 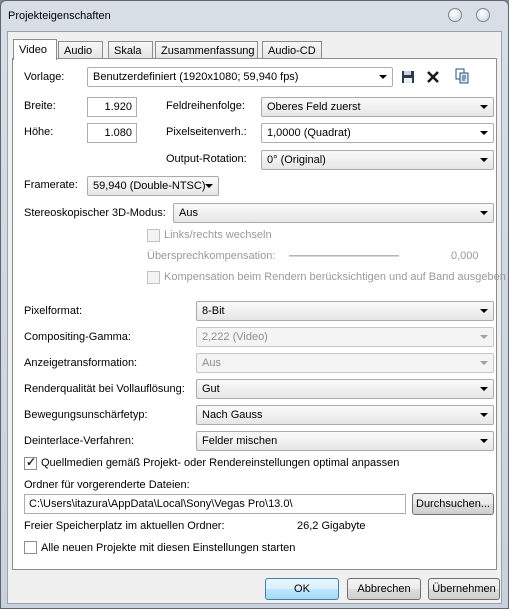 What do you see at coordinates (465, 256) in the screenshot?
I see `crosstalk-value: 0,000` at bounding box center [465, 256].